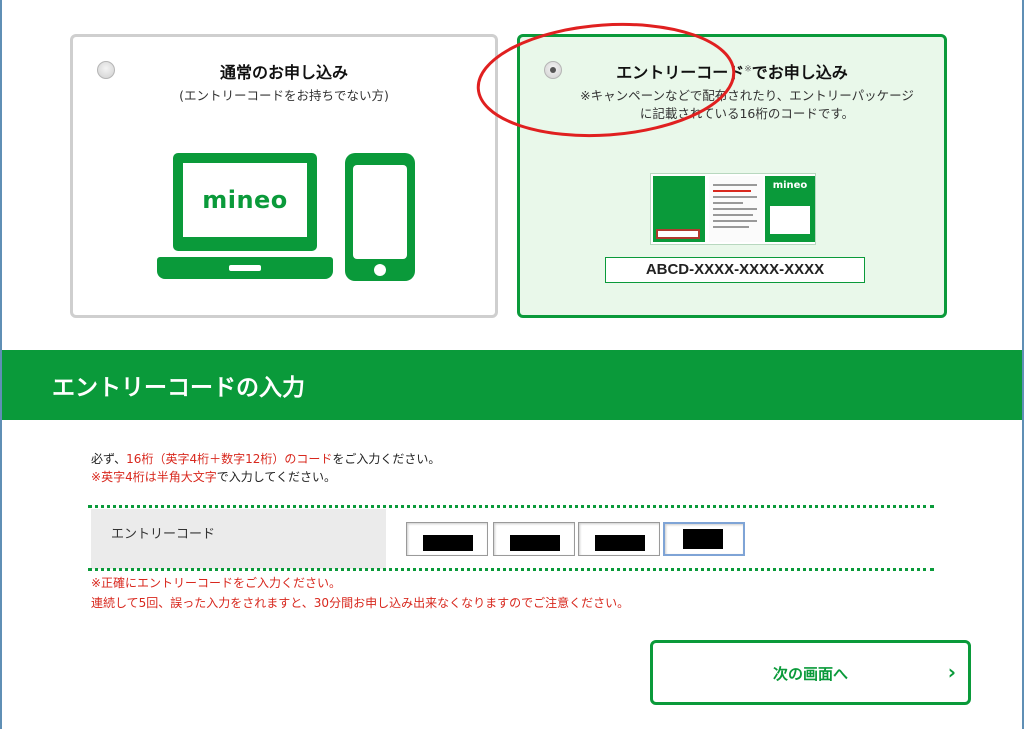 This screenshot has height=729, width=1024. Describe the element at coordinates (229, 459) in the screenshot. I see `instruction-highlight: 16桁（英字4桁＋数字12桁）のコード` at that location.